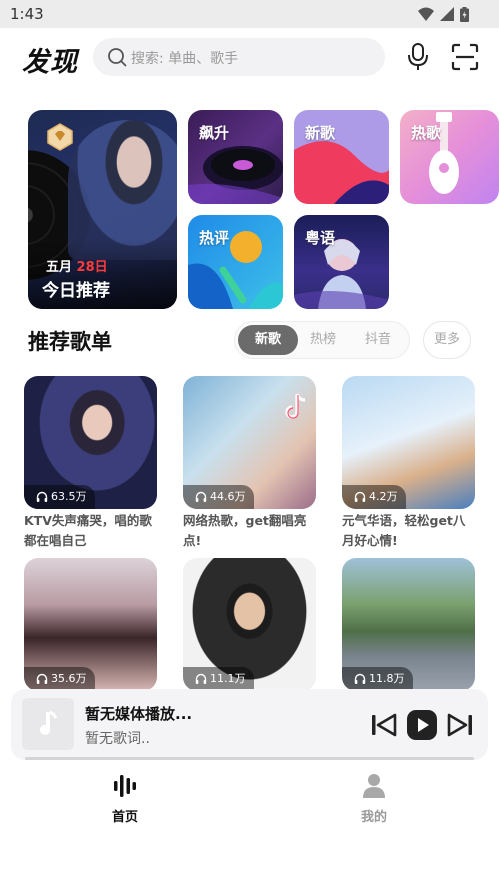  Describe the element at coordinates (102, 209) in the screenshot. I see `daily-recommend-card: 五月 28日 今日推荐` at that location.